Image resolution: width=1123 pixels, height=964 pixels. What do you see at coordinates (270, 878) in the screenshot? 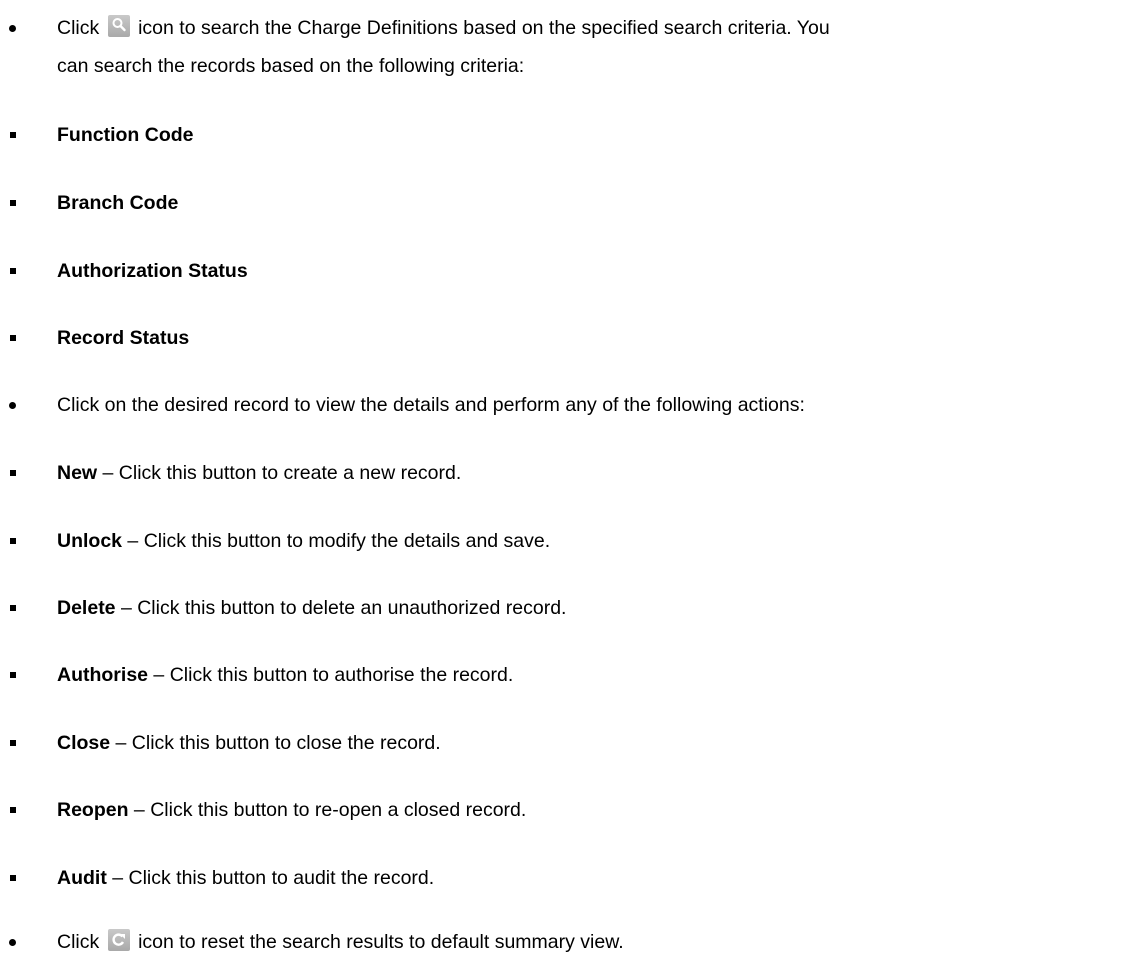
I see `action-description: – Click this button to audit the record.` at bounding box center [270, 878].